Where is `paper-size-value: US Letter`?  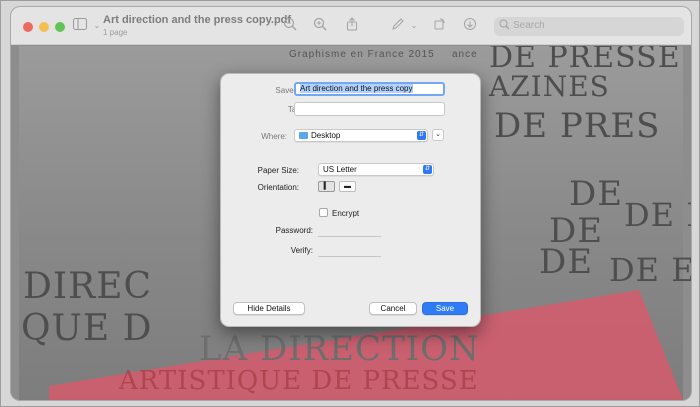 paper-size-value: US Letter is located at coordinates (340, 169).